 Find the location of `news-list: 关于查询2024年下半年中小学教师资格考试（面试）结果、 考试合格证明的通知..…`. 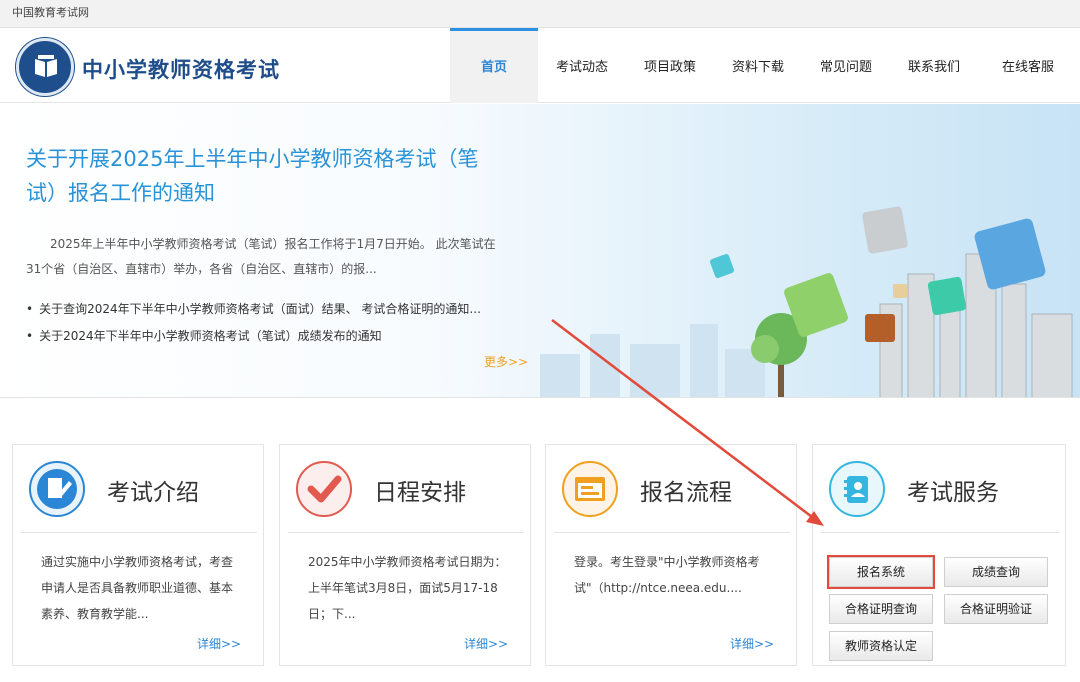

news-list: 关于查询2024年下半年中小学教师资格考试（面试）结果、 考试合格证明的通知..… is located at coordinates (271, 323).